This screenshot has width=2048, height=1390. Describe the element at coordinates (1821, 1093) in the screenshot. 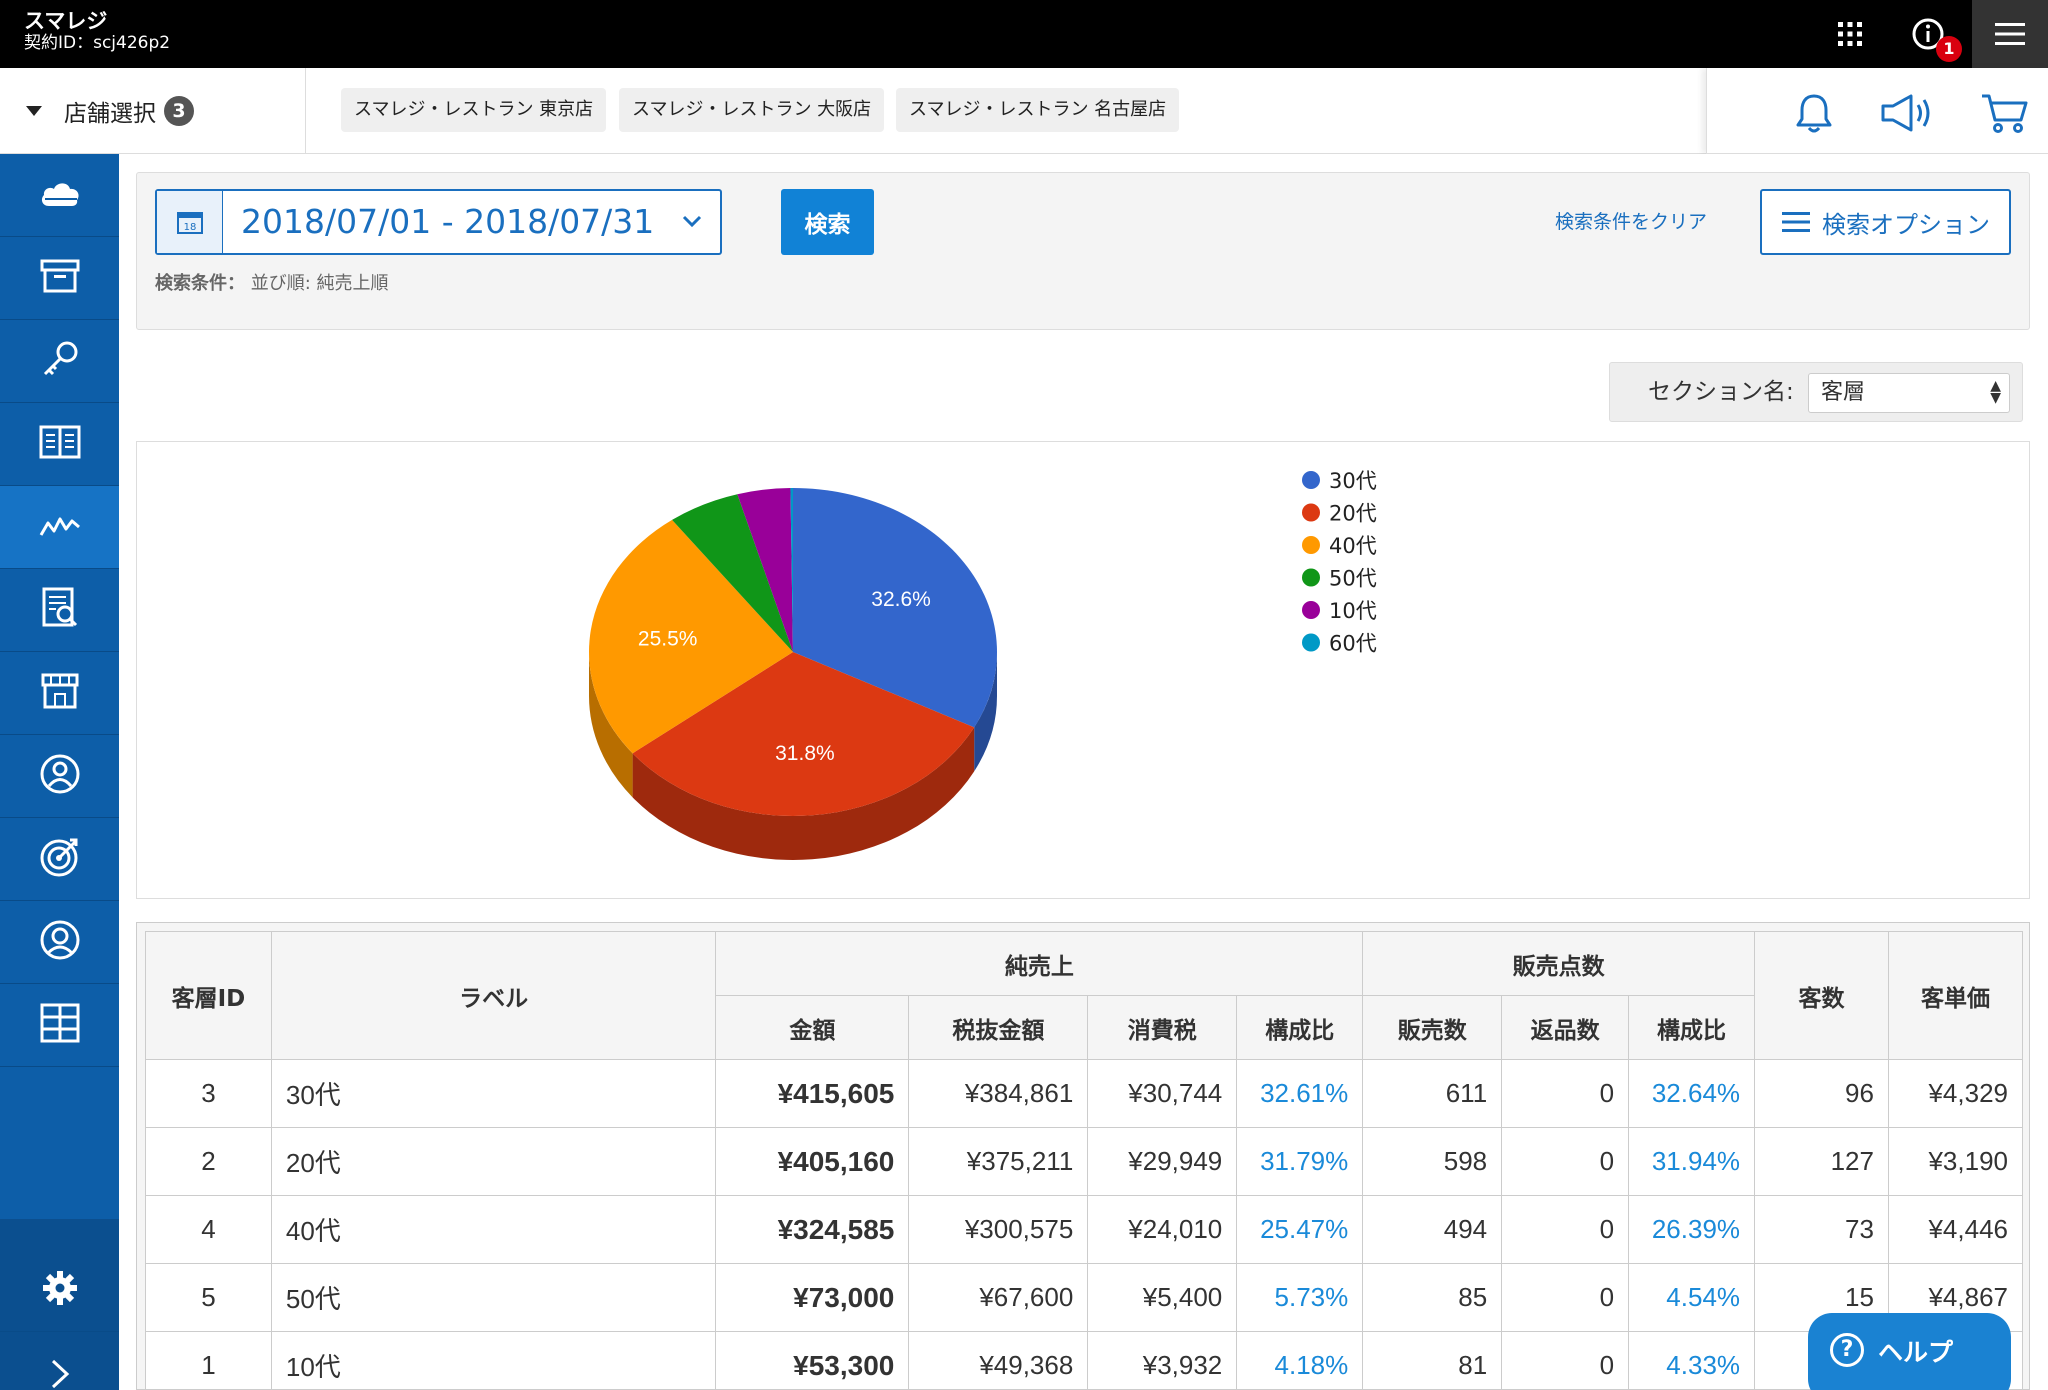

I see `cell-customers: 96` at that location.